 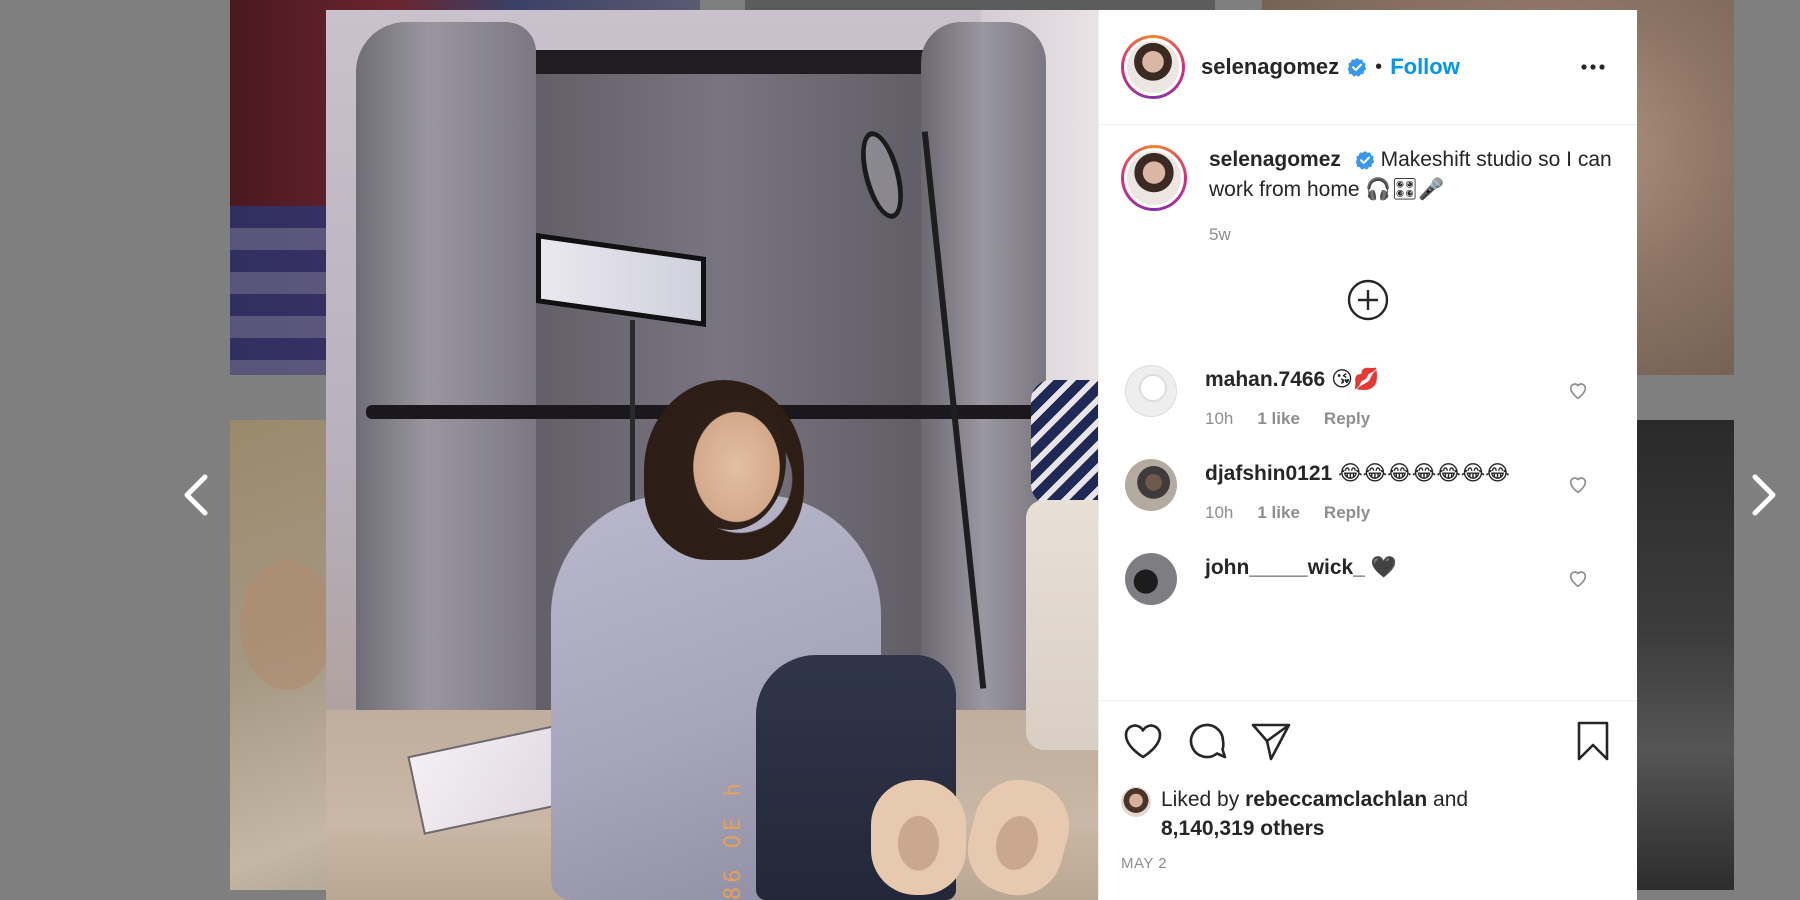 What do you see at coordinates (1355, 379) in the screenshot?
I see `comment-text: 😘💋` at bounding box center [1355, 379].